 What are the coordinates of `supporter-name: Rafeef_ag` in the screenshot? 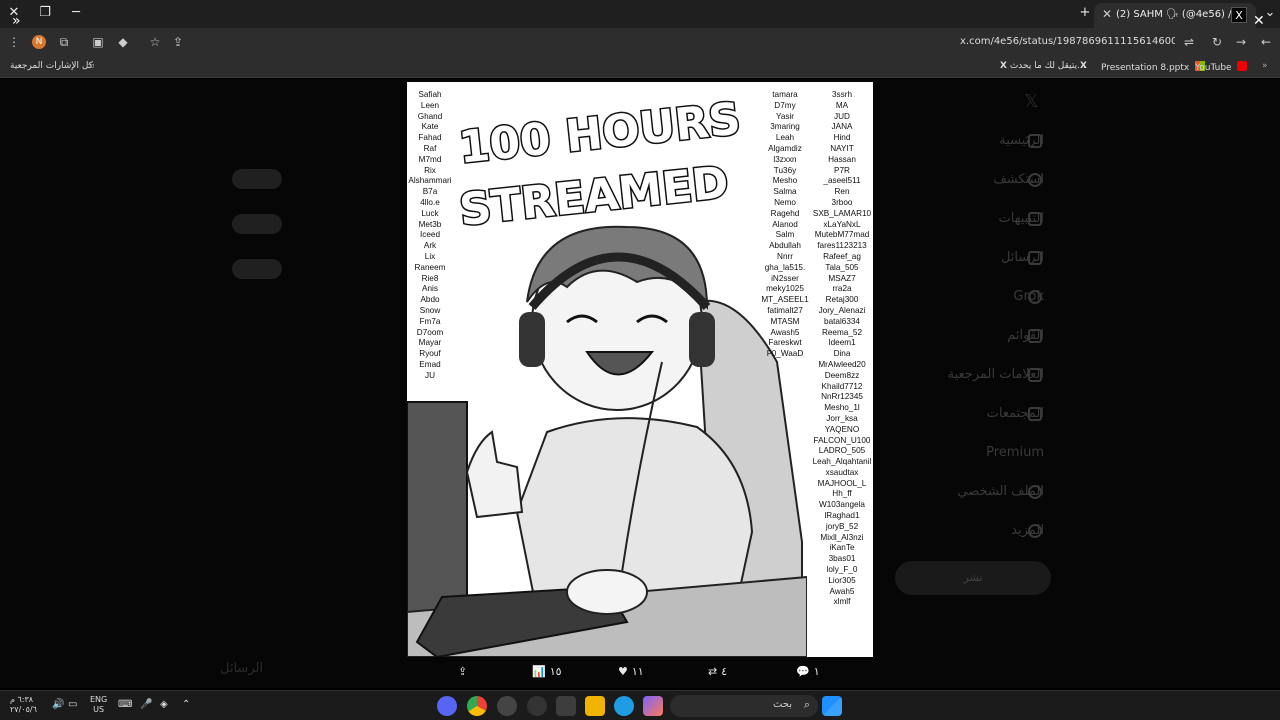 It's located at (842, 256).